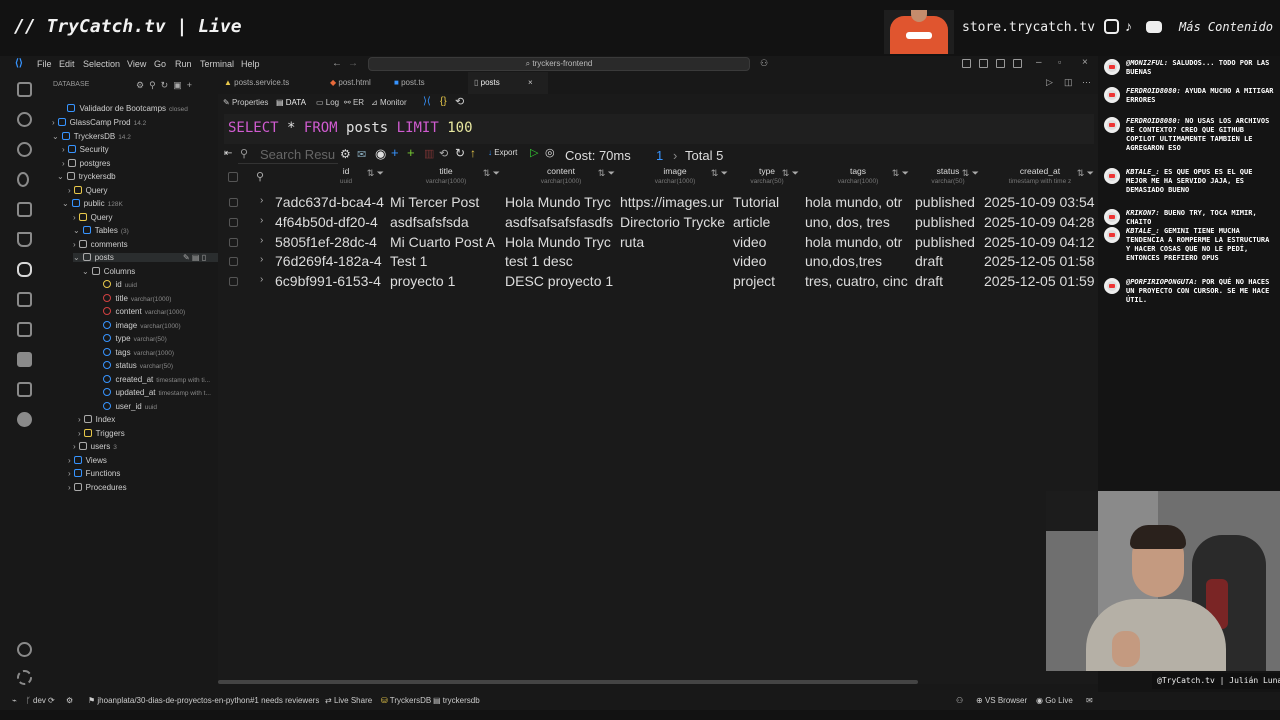  What do you see at coordinates (233, 177) in the screenshot?
I see `select-all-checkbox` at bounding box center [233, 177].